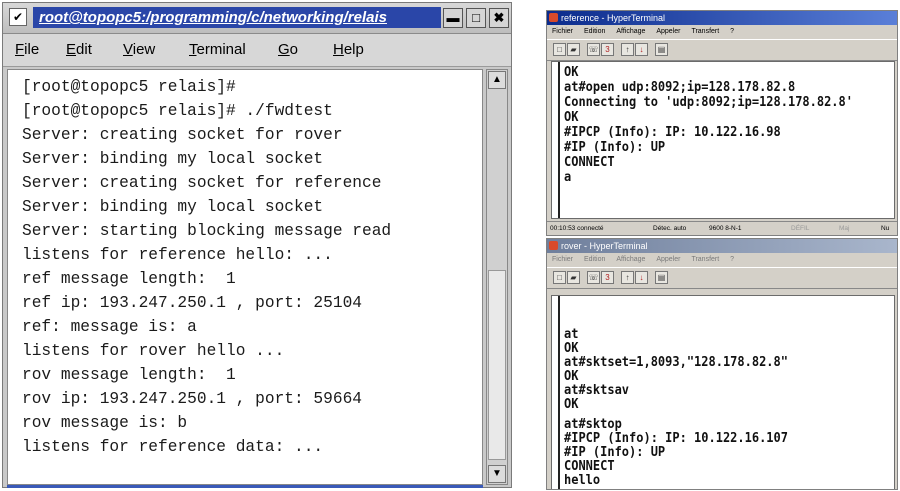 The height and width of the screenshot is (491, 900). Describe the element at coordinates (79, 49) in the screenshot. I see `menu-edit: Edit` at that location.